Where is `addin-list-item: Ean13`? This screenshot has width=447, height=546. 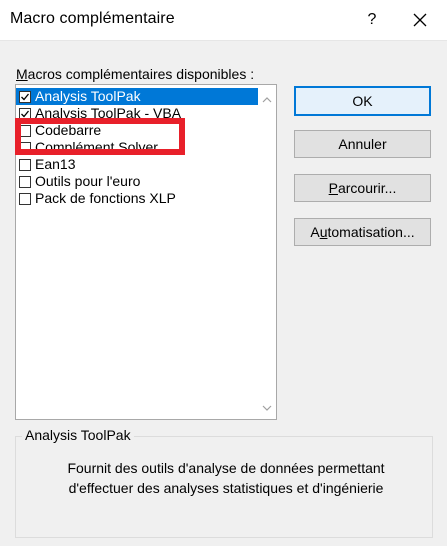
addin-list-item: Ean13 is located at coordinates (137, 164).